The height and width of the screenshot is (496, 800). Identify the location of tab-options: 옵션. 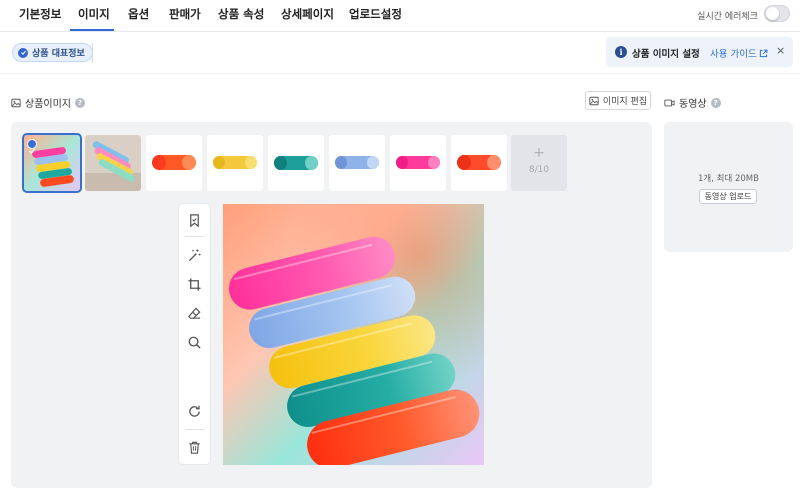
(138, 14).